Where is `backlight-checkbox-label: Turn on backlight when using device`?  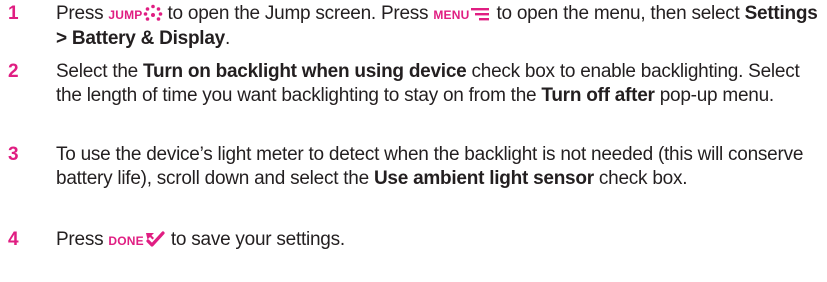
backlight-checkbox-label: Turn on backlight when using device is located at coordinates (305, 71).